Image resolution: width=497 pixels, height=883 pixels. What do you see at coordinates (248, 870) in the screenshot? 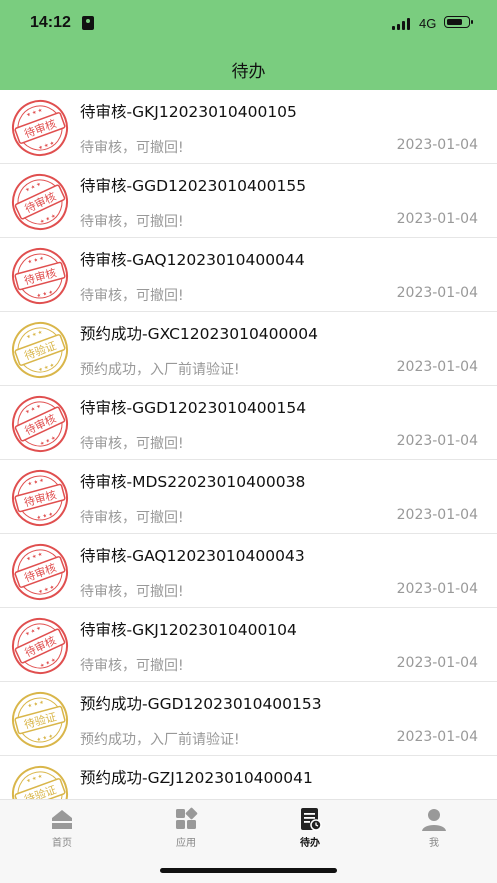
I see `home-indicator` at bounding box center [248, 870].